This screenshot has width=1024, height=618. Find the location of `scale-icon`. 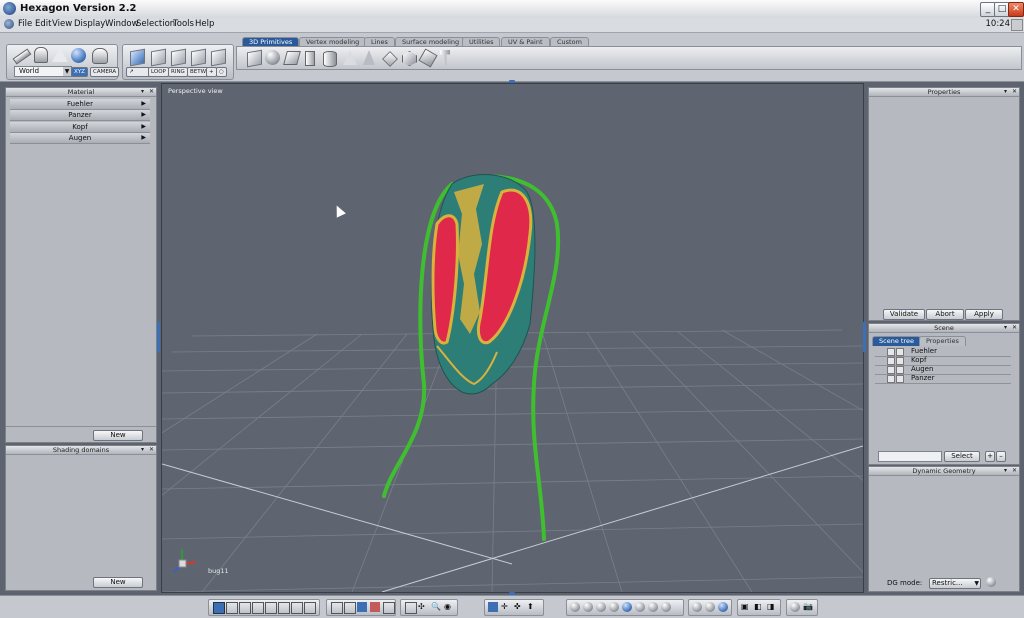

scale-icon is located at coordinates (100, 56).